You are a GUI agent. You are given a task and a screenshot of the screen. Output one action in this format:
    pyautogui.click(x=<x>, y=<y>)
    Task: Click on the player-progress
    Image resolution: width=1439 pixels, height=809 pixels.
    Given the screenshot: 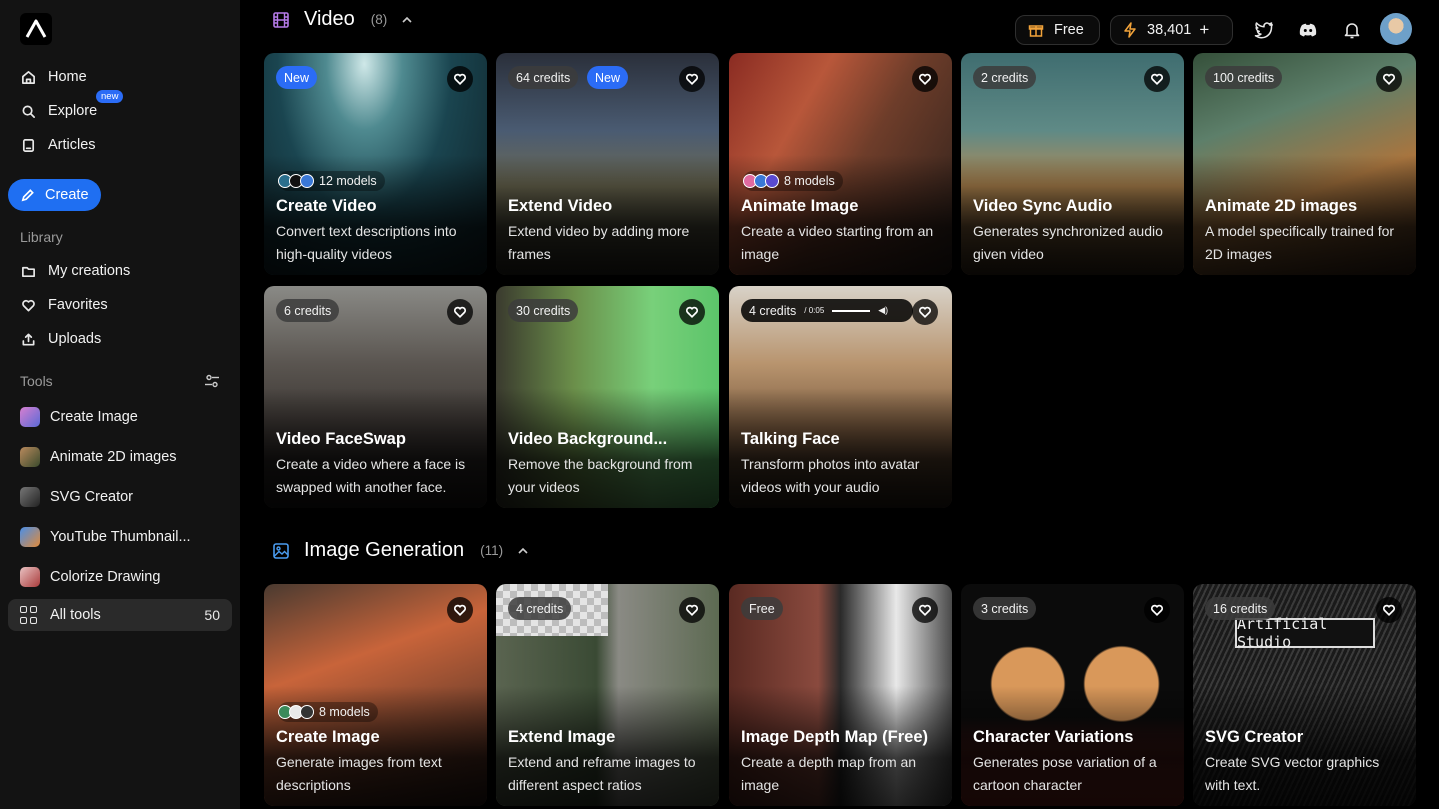 What is the action you would take?
    pyautogui.click(x=851, y=310)
    